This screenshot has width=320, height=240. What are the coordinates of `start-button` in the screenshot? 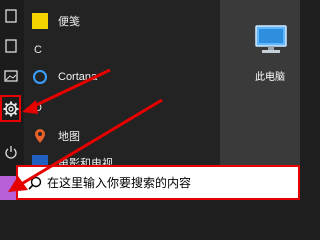 It's located at (8, 188).